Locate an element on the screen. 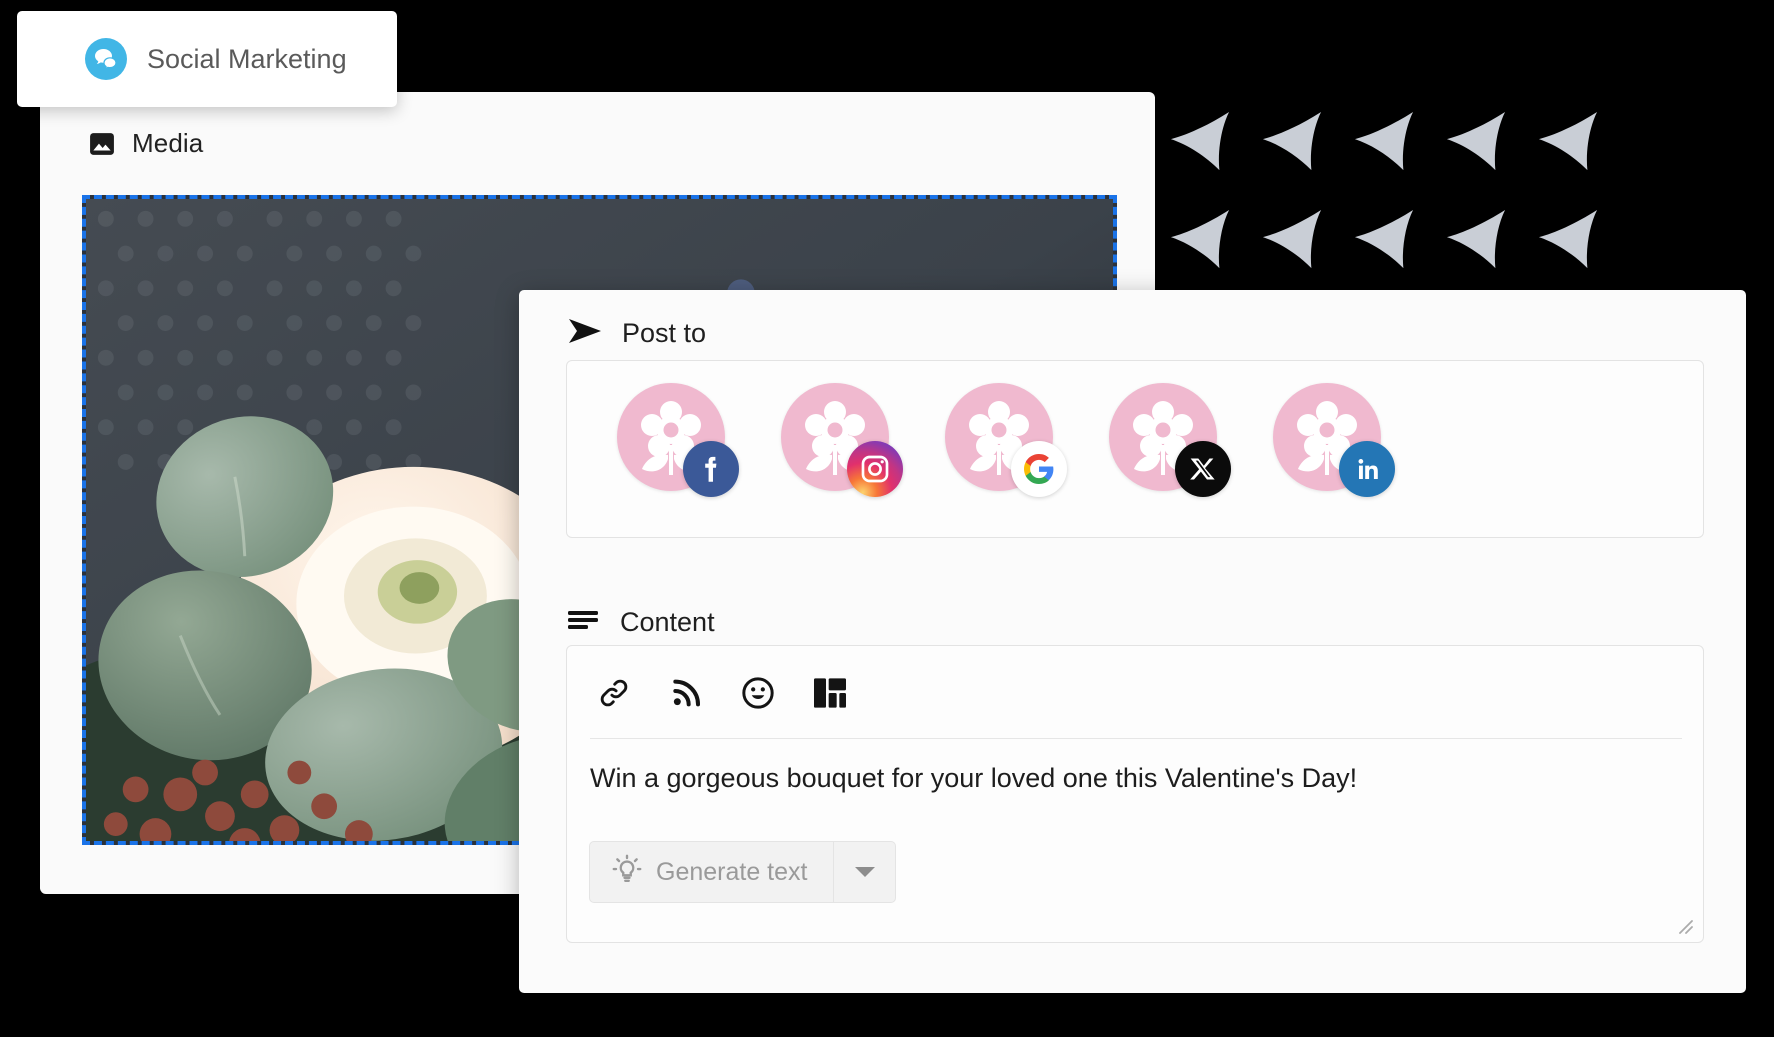  chat-bubble-icon is located at coordinates (106, 59).